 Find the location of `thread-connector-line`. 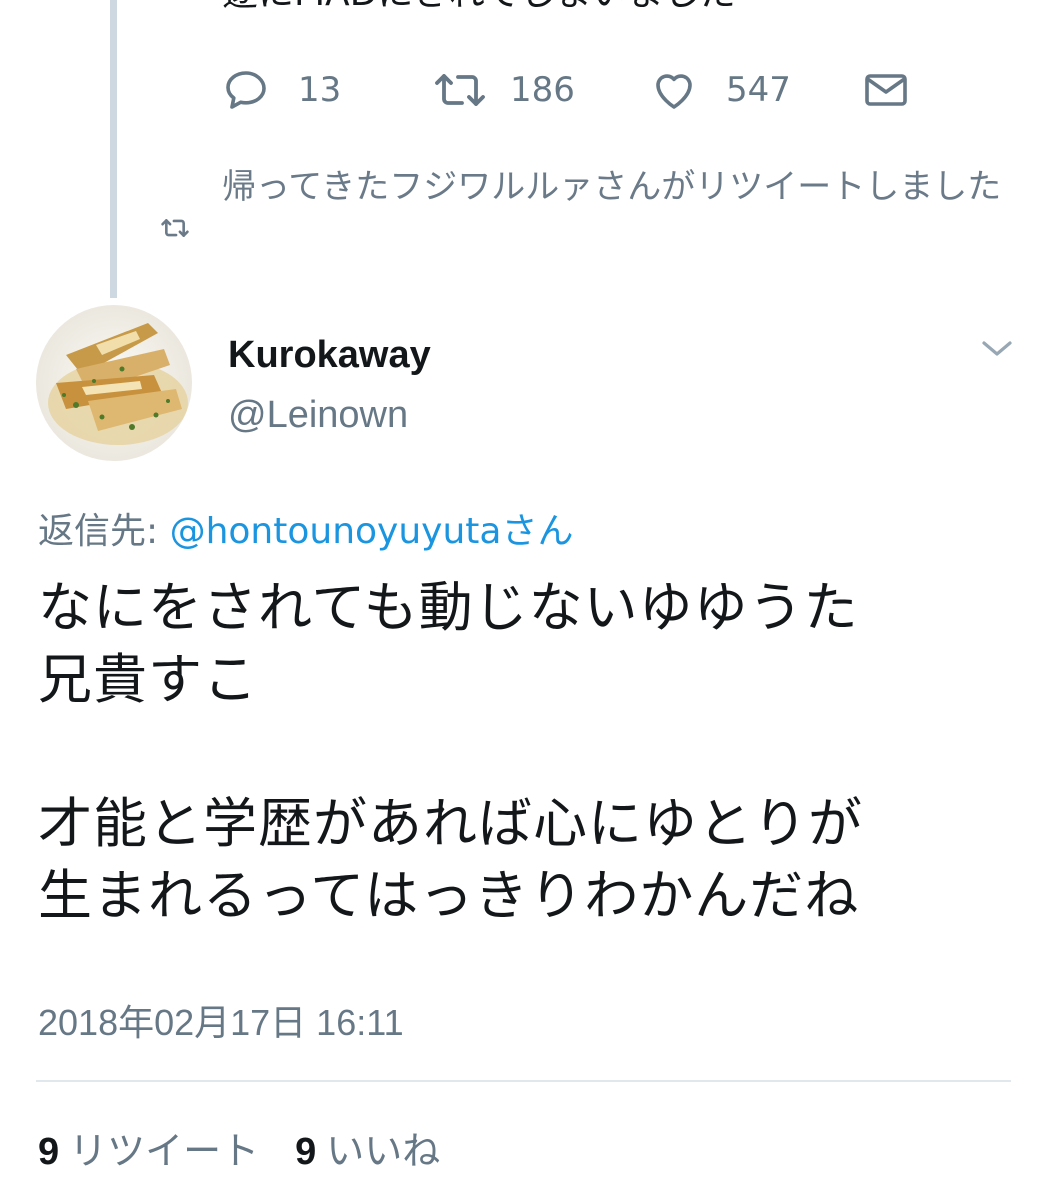

thread-connector-line is located at coordinates (113, 149).